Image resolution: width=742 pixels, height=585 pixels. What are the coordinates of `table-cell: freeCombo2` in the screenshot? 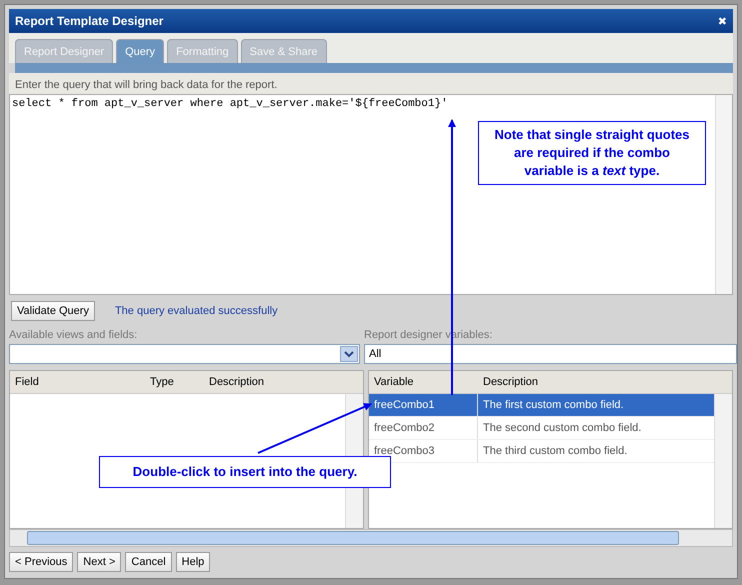 It's located at (423, 428).